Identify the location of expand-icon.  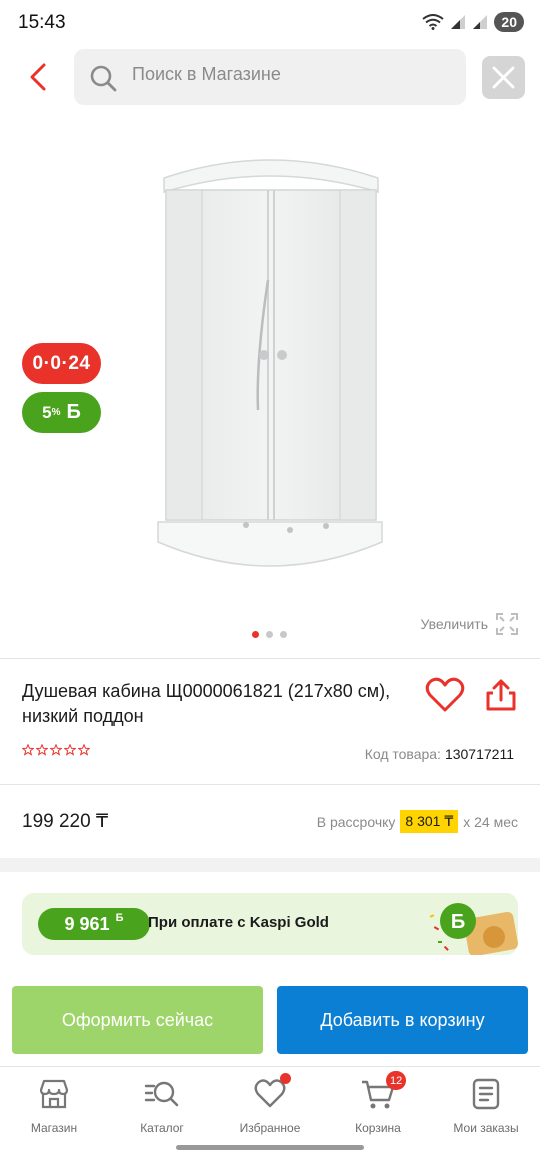
(507, 624).